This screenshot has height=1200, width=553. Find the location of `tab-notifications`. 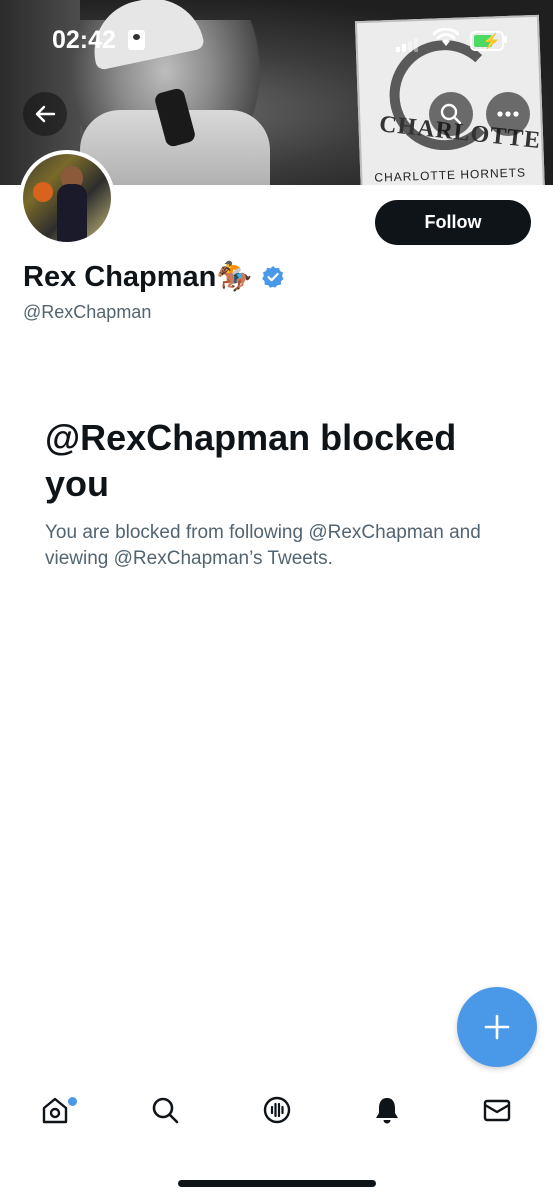

tab-notifications is located at coordinates (387, 1110).